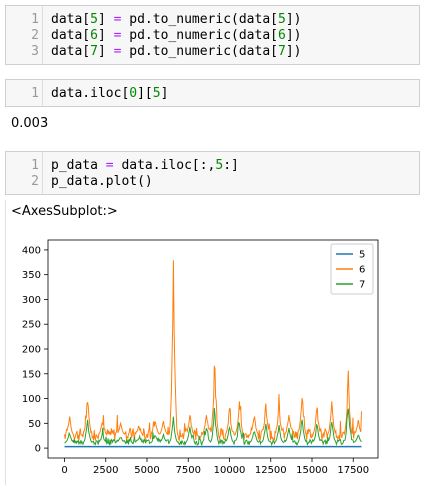 The image size is (422, 485). What do you see at coordinates (271, 470) in the screenshot?
I see `x-tick-label: 12500` at bounding box center [271, 470].